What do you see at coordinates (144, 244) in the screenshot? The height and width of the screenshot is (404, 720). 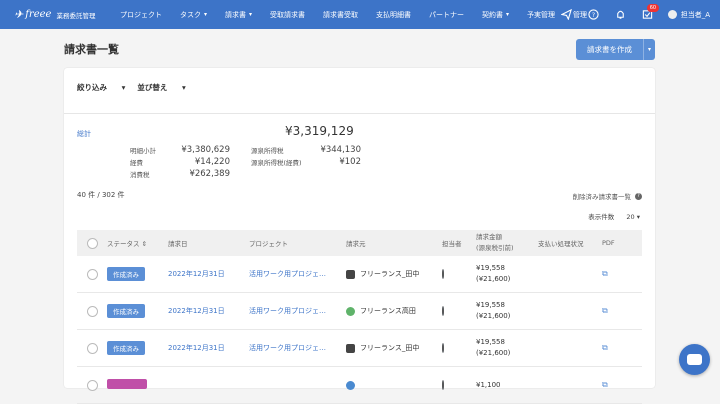 I see `sort-icon: ⇕` at bounding box center [144, 244].